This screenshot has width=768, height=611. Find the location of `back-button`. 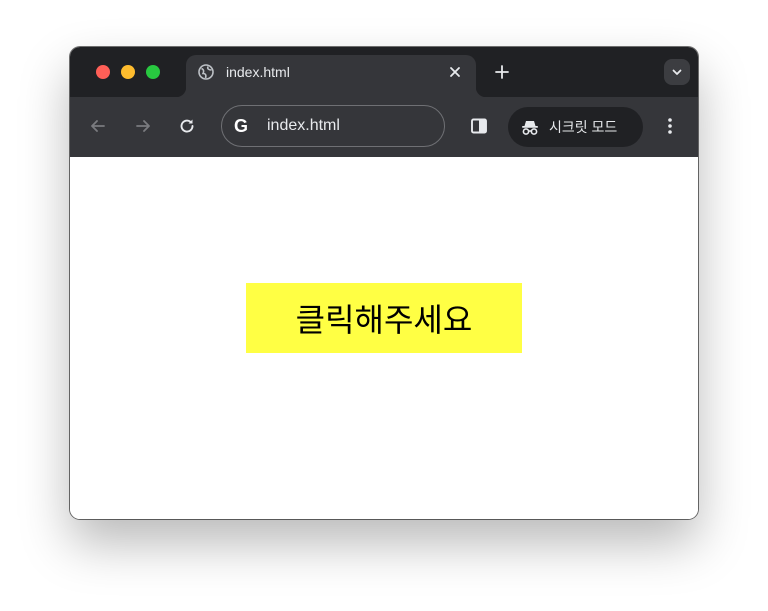

back-button is located at coordinates (98, 126).